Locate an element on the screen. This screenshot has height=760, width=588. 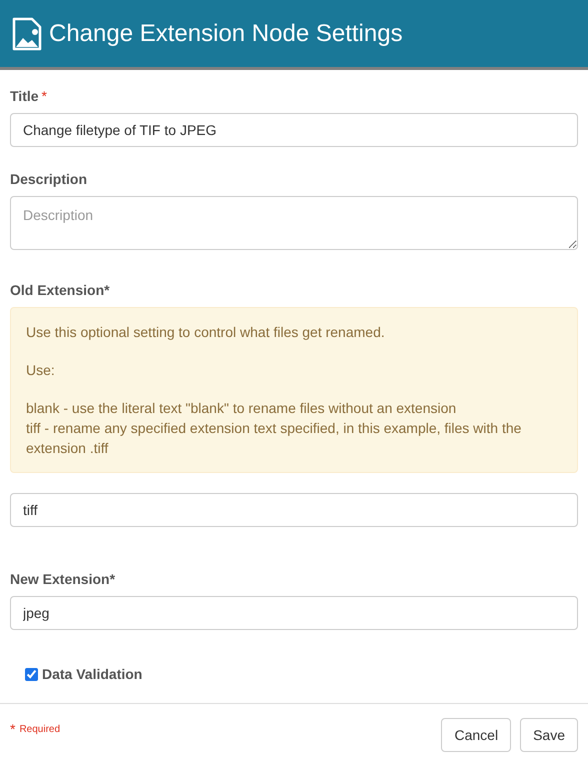
required-note: Required is located at coordinates (39, 730).